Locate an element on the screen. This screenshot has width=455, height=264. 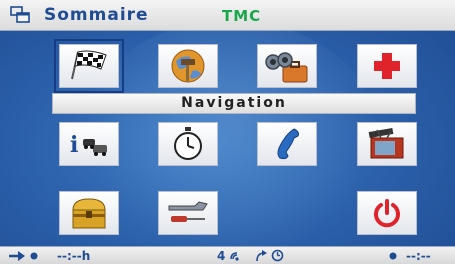
page-title: Sommaire is located at coordinates (96, 15).